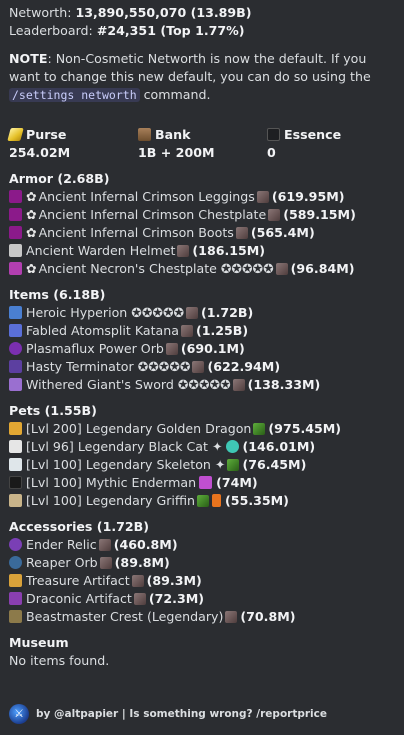  What do you see at coordinates (19, 714) in the screenshot?
I see `avatar: ⚔` at bounding box center [19, 714].